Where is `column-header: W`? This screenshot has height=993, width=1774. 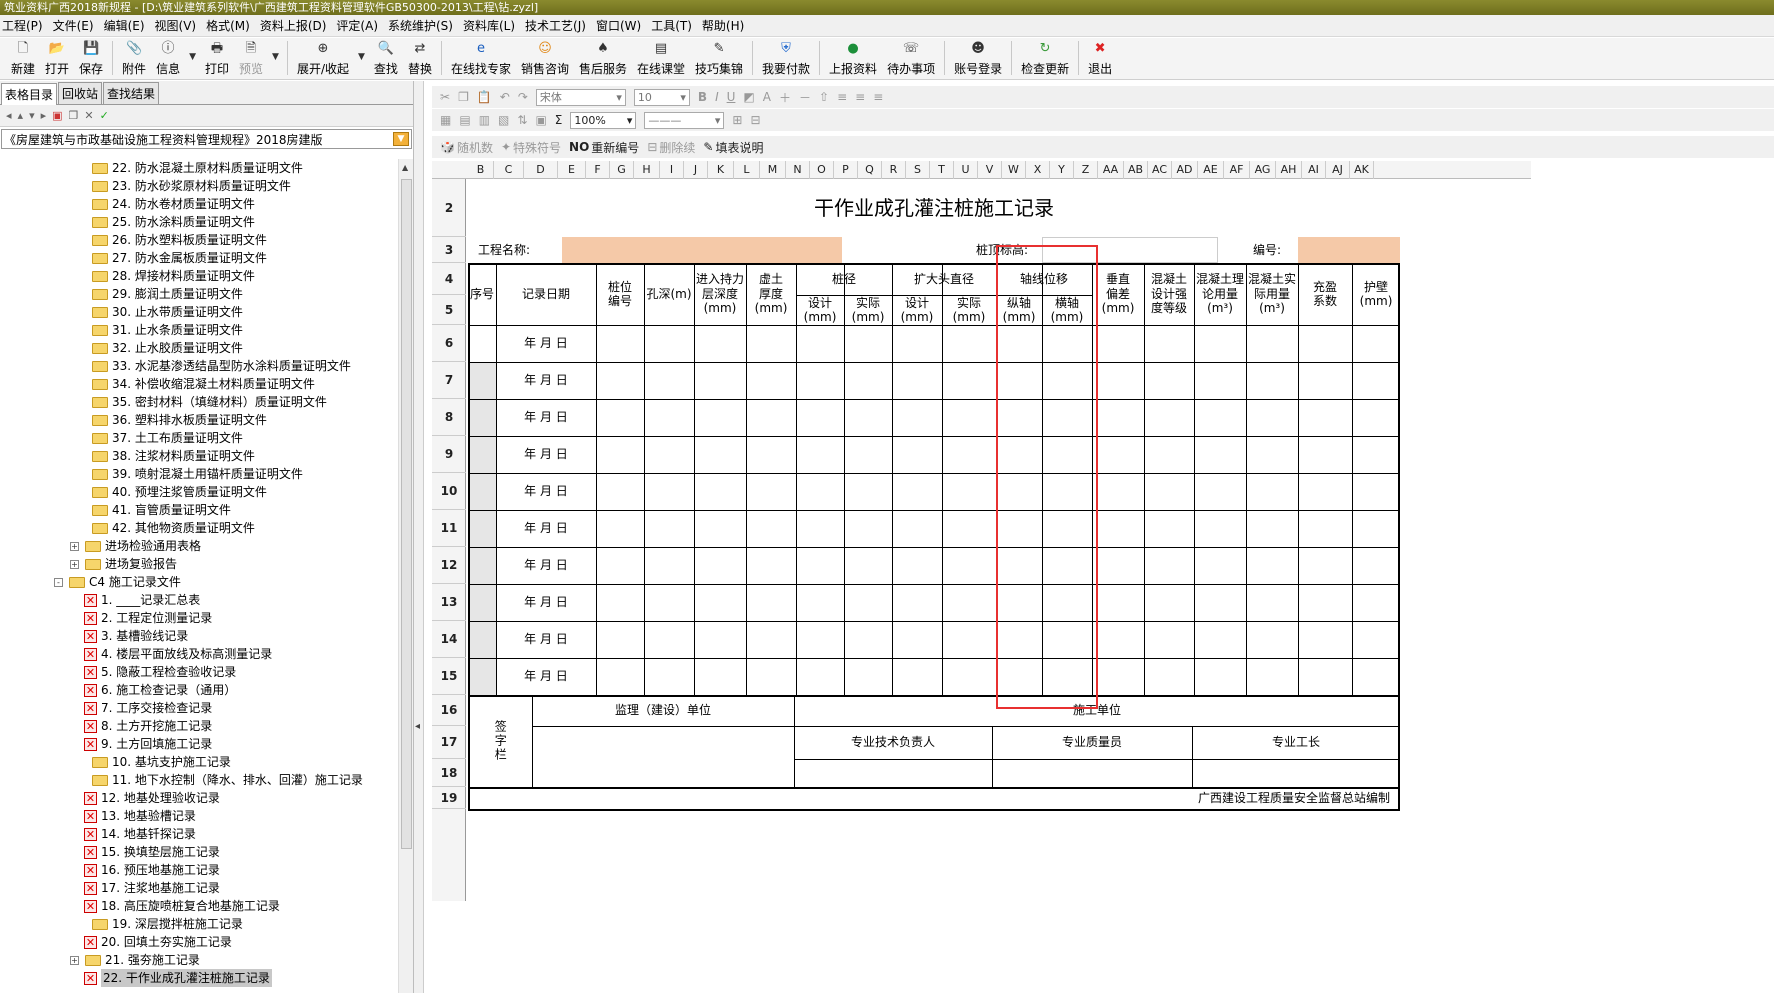 column-header: W is located at coordinates (1014, 170).